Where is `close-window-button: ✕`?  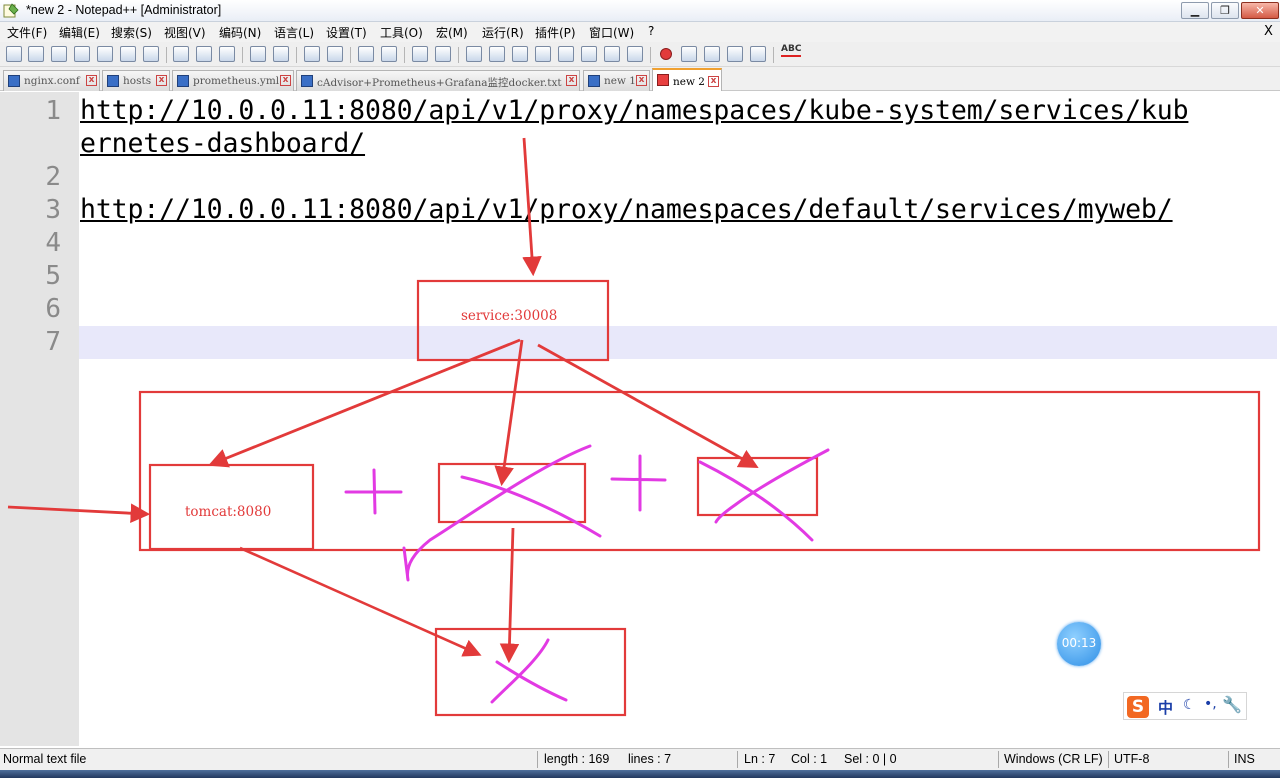
close-window-button: ✕ is located at coordinates (1260, 10).